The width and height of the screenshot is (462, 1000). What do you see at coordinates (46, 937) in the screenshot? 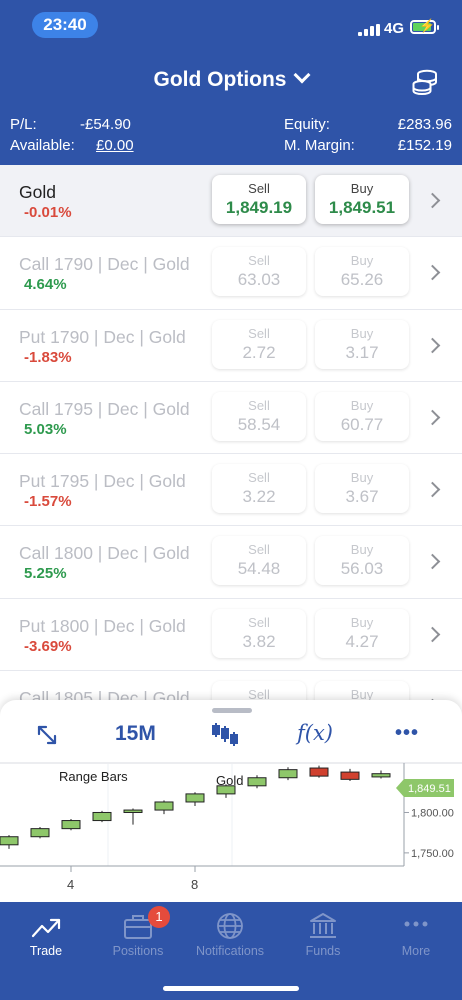
I see `tab-trade: Trade` at bounding box center [46, 937].